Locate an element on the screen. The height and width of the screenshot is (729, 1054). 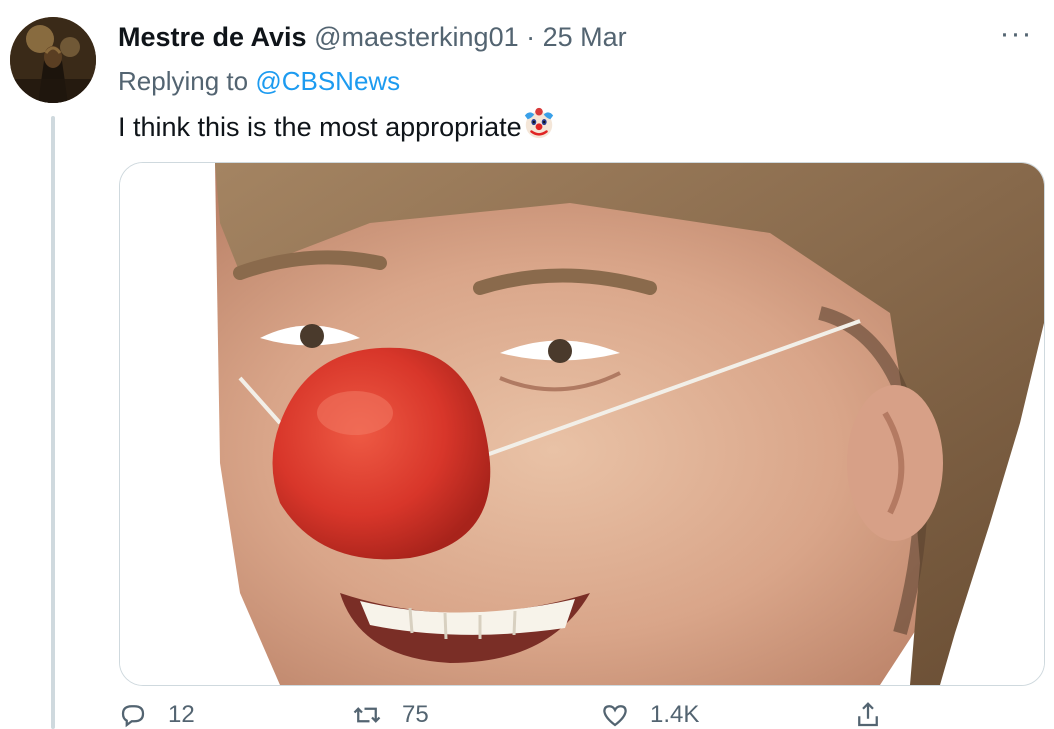
thread-line is located at coordinates (53, 422).